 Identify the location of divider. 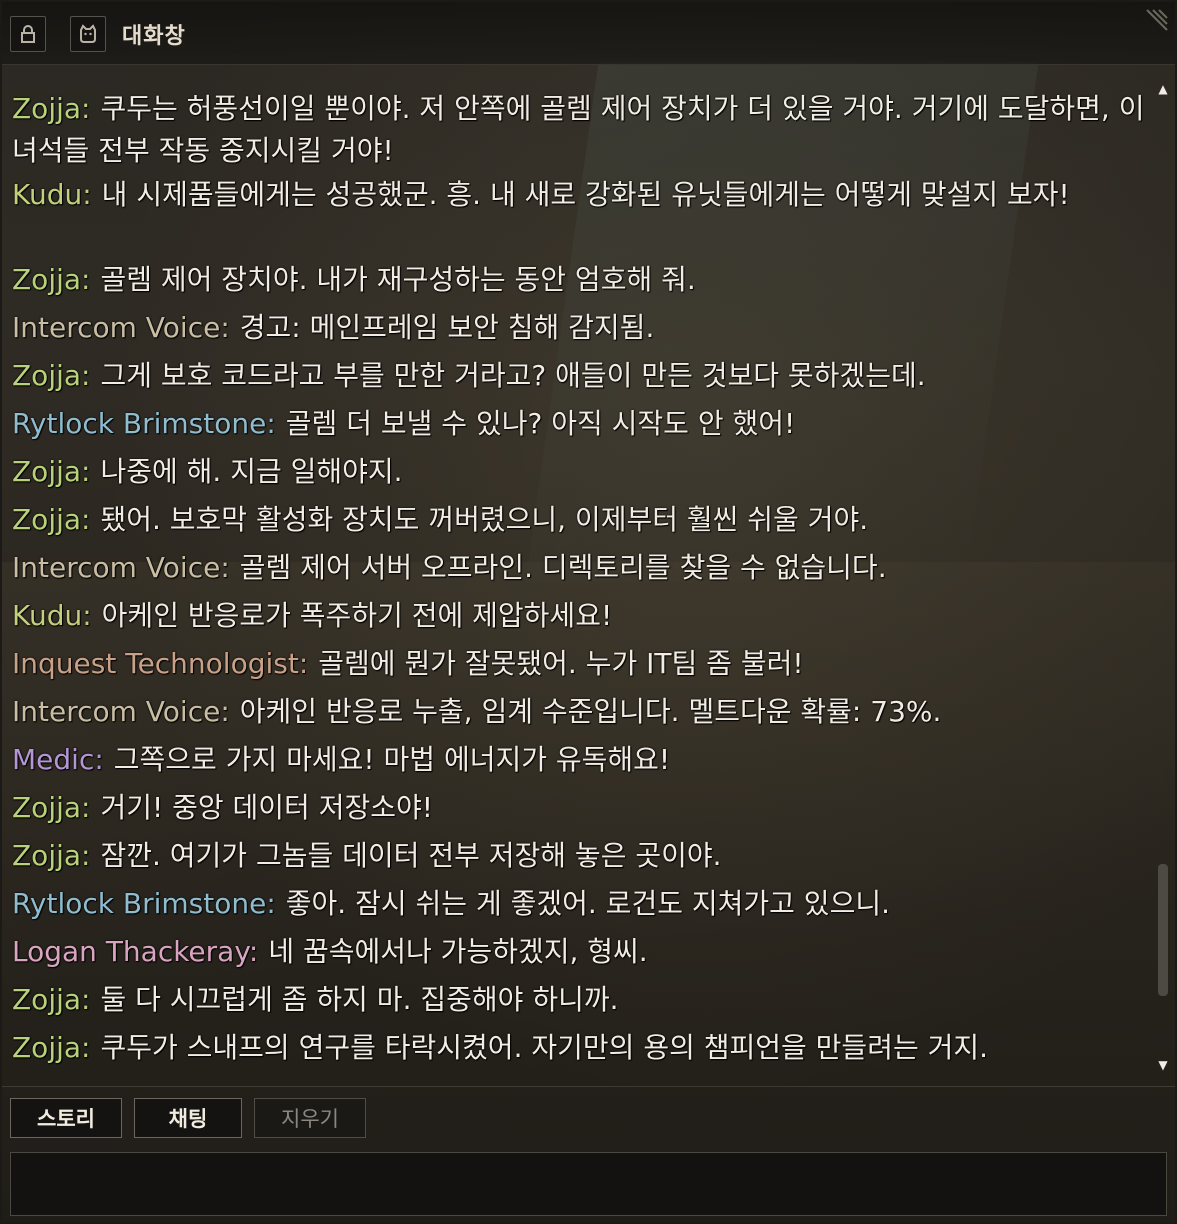
(588, 1086).